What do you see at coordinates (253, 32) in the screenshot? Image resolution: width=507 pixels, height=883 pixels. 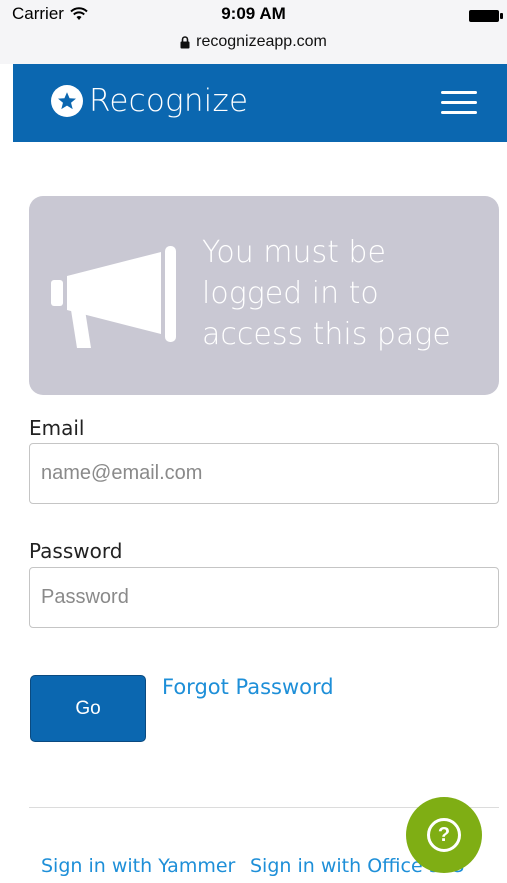 I see `status-bar: Carrier 9:09 AM recognizeapp.com` at bounding box center [253, 32].